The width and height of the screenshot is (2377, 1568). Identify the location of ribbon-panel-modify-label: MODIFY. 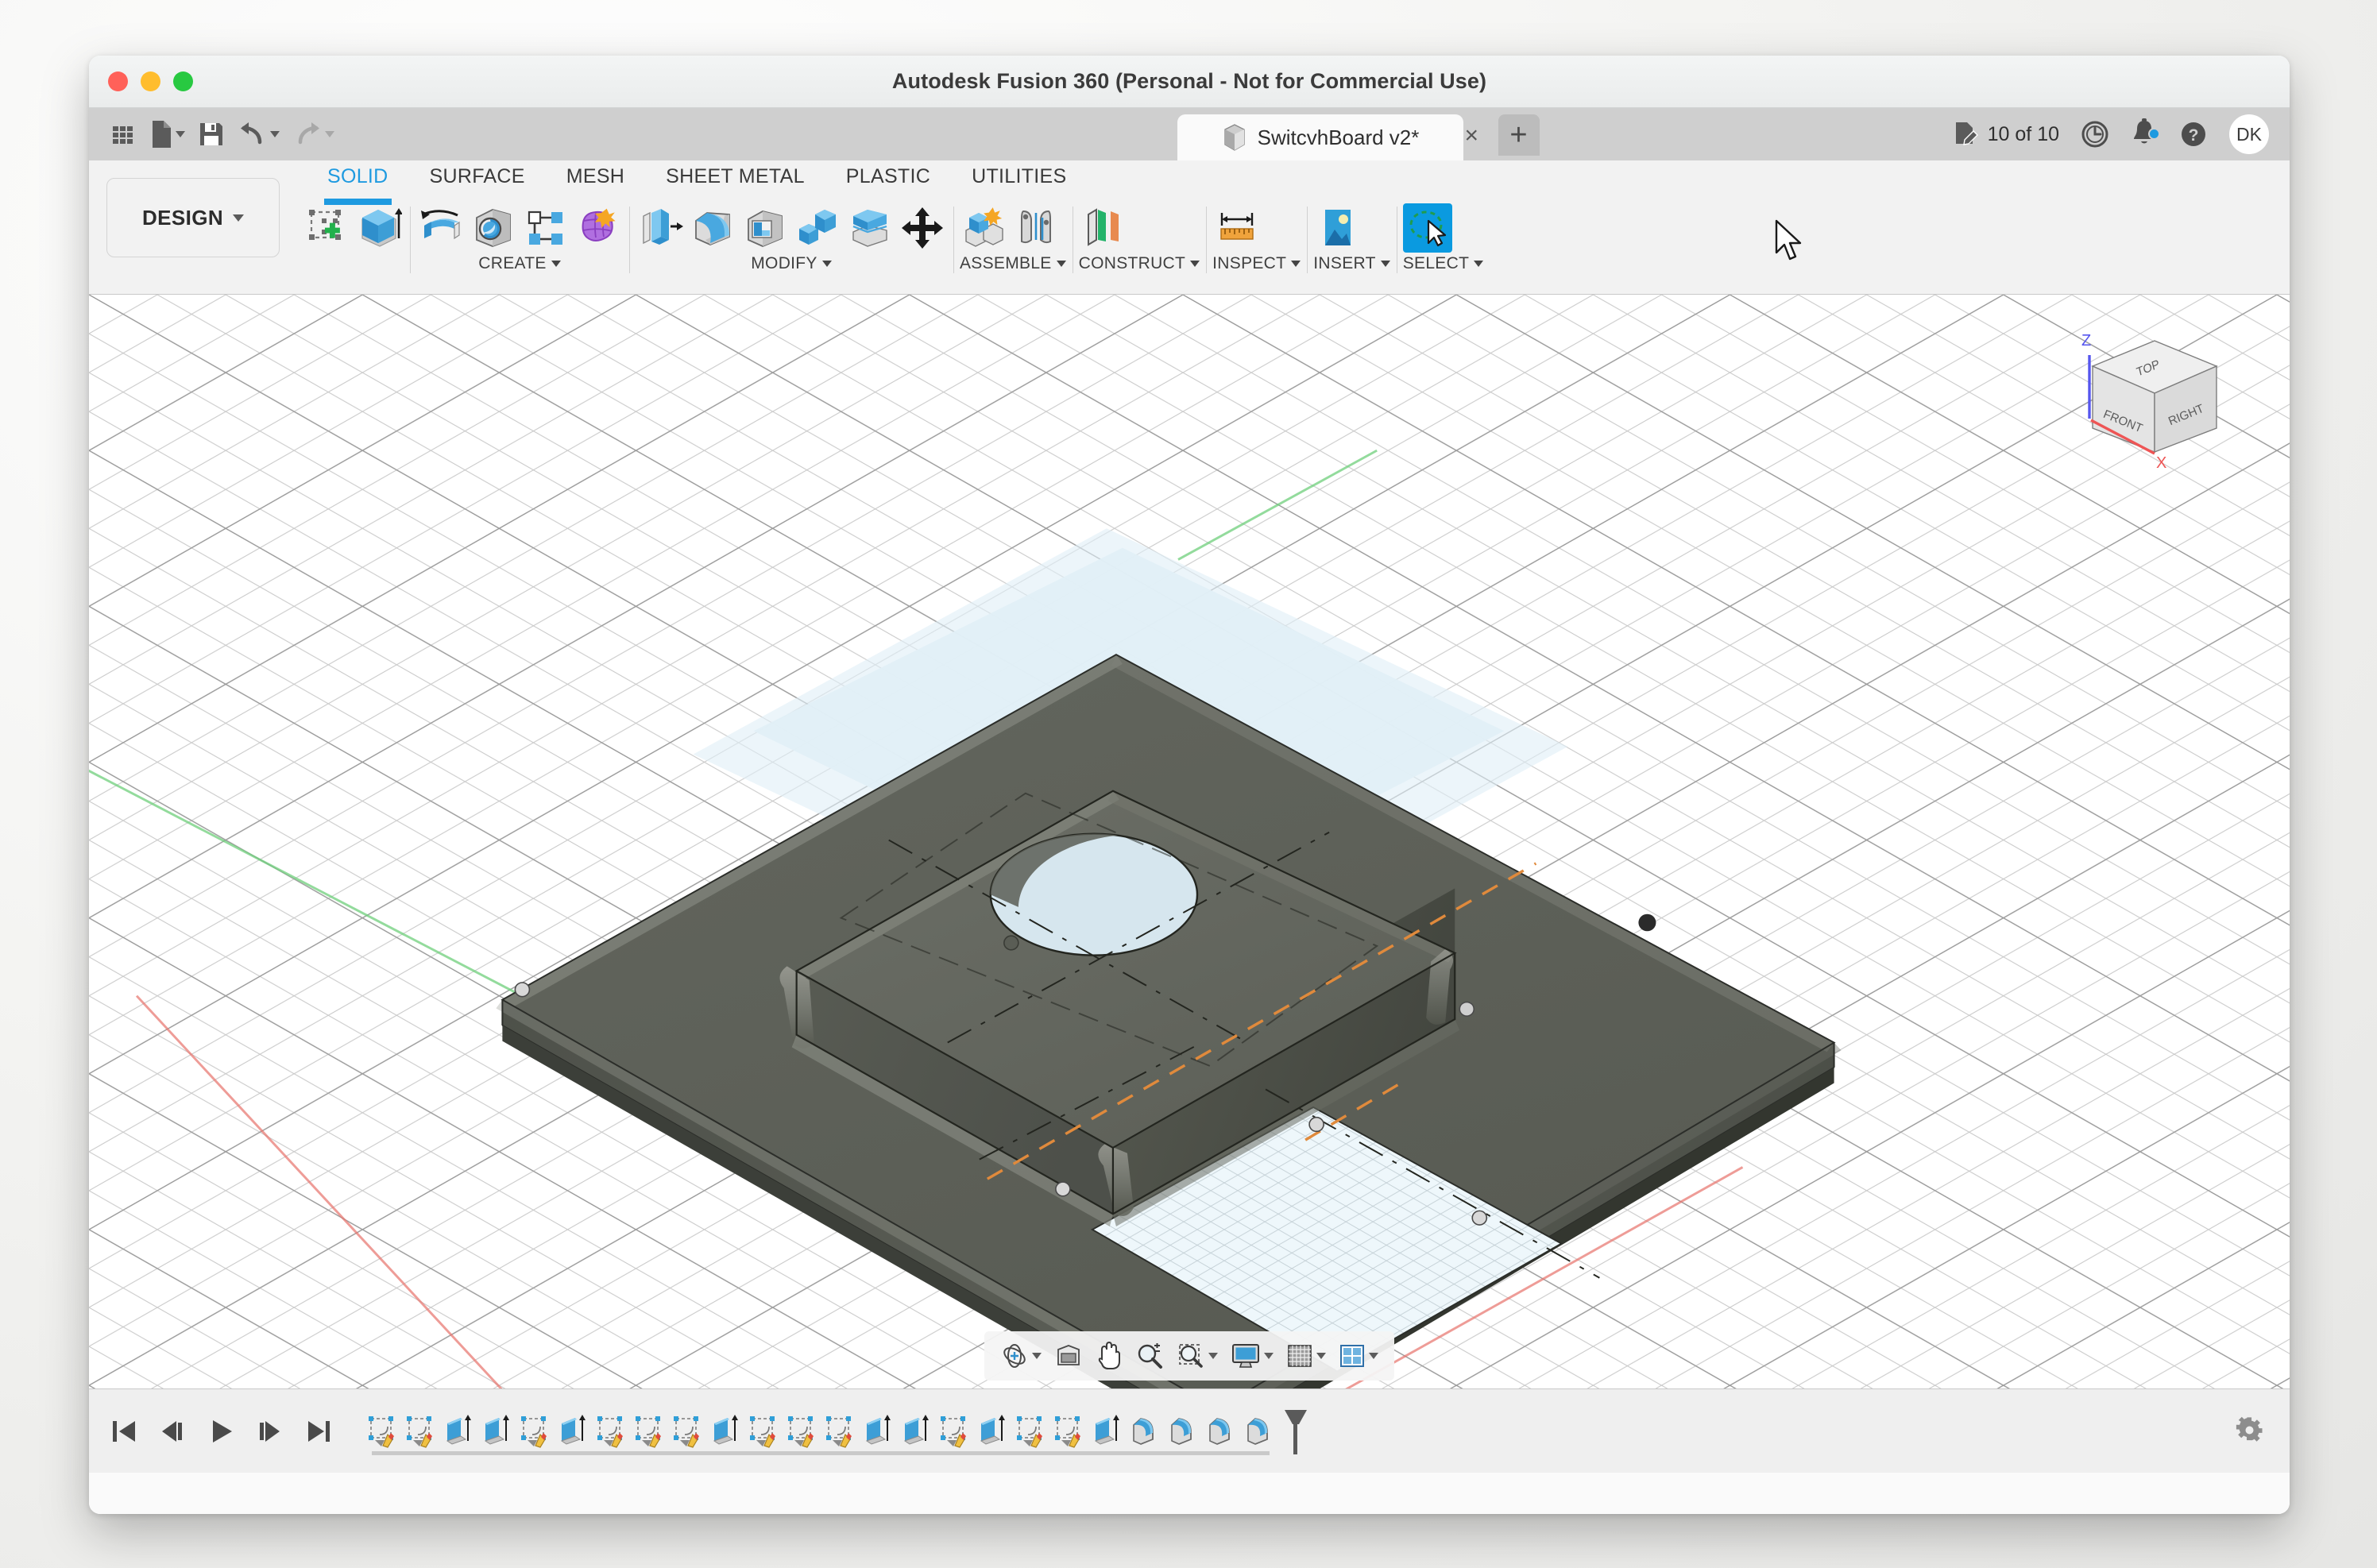
(791, 263).